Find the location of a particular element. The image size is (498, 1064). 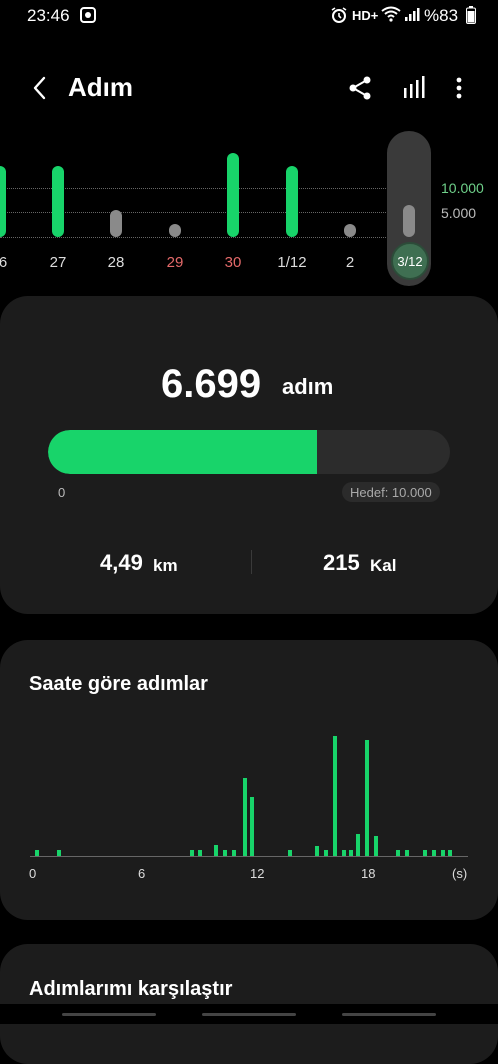

screen-record-icon is located at coordinates (88, 16).